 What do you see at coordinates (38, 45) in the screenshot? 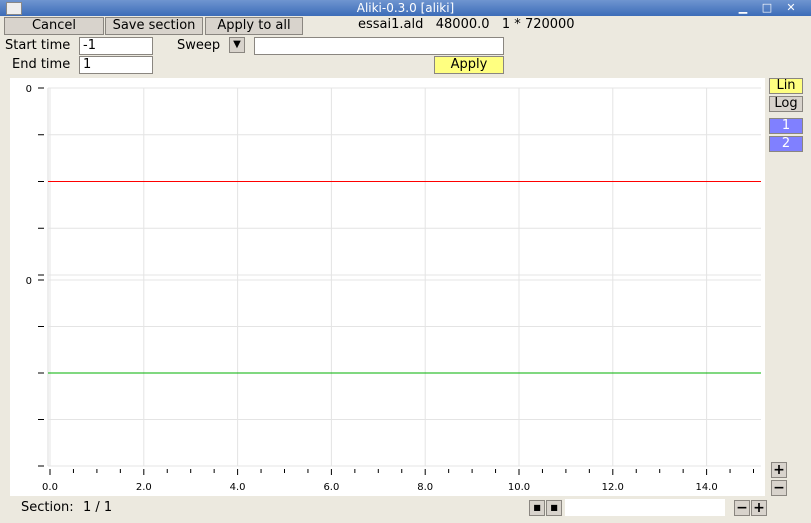
I see `start-time-label: Start time` at bounding box center [38, 45].